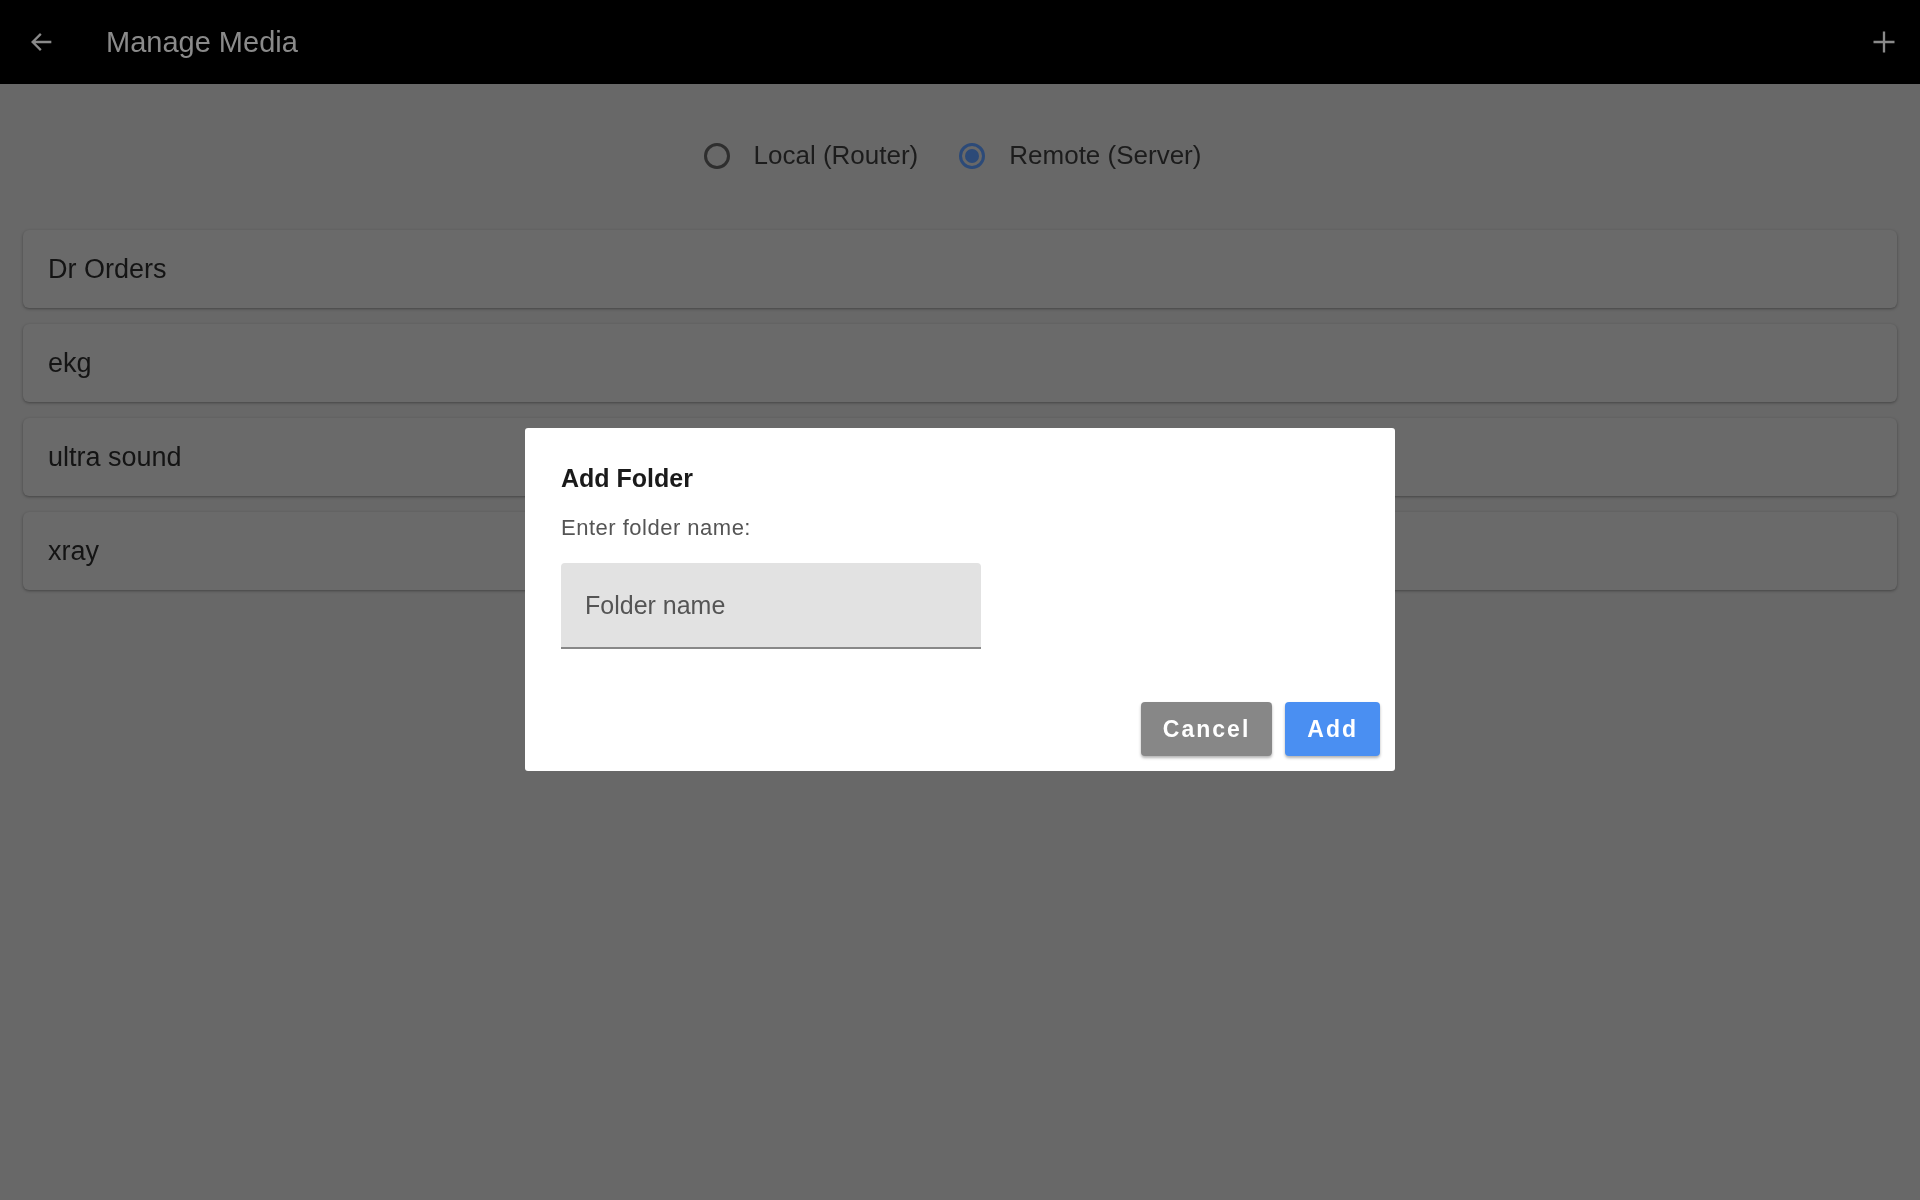 The image size is (1920, 1200). What do you see at coordinates (1105, 155) in the screenshot?
I see `radio-label: Remote (Server)` at bounding box center [1105, 155].